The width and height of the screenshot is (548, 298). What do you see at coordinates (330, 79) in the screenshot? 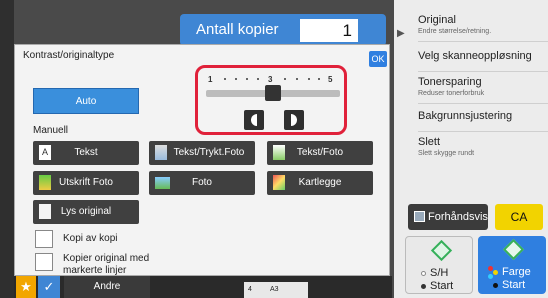
I see `scale-label-high: 5` at bounding box center [330, 79].